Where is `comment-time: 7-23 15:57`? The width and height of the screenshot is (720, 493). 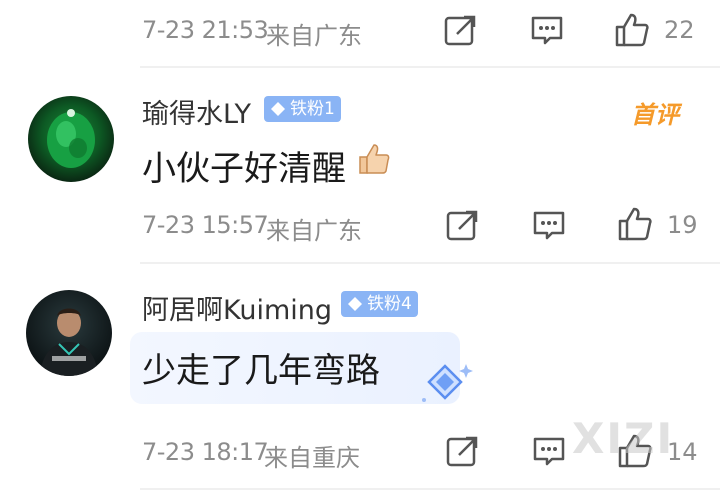 comment-time: 7-23 15:57 is located at coordinates (205, 225).